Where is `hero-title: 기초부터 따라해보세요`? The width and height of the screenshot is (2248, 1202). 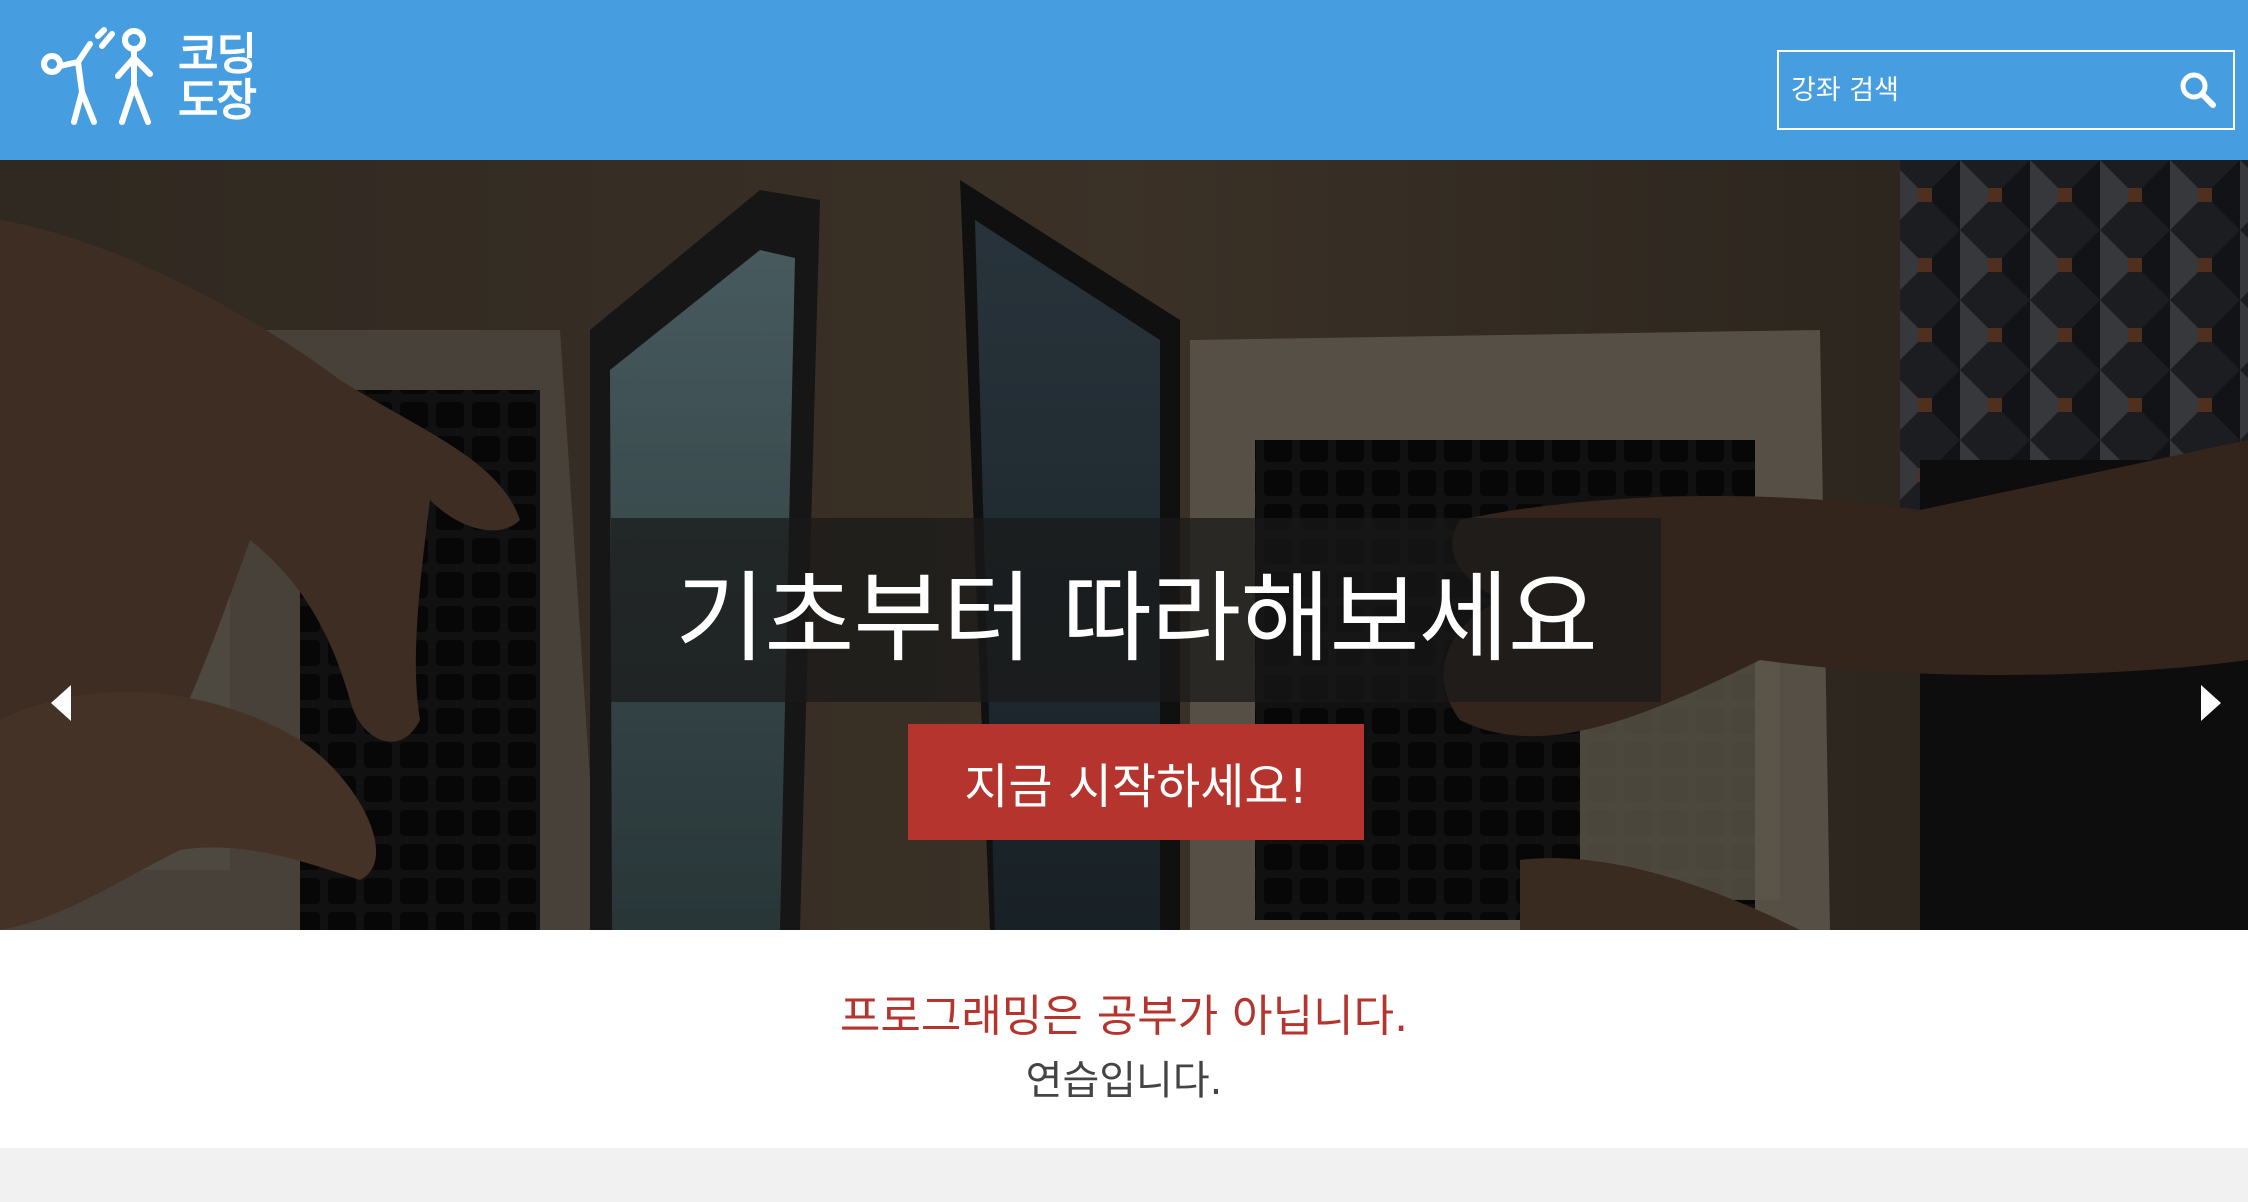
hero-title: 기초부터 따라해보세요 is located at coordinates (1136, 619).